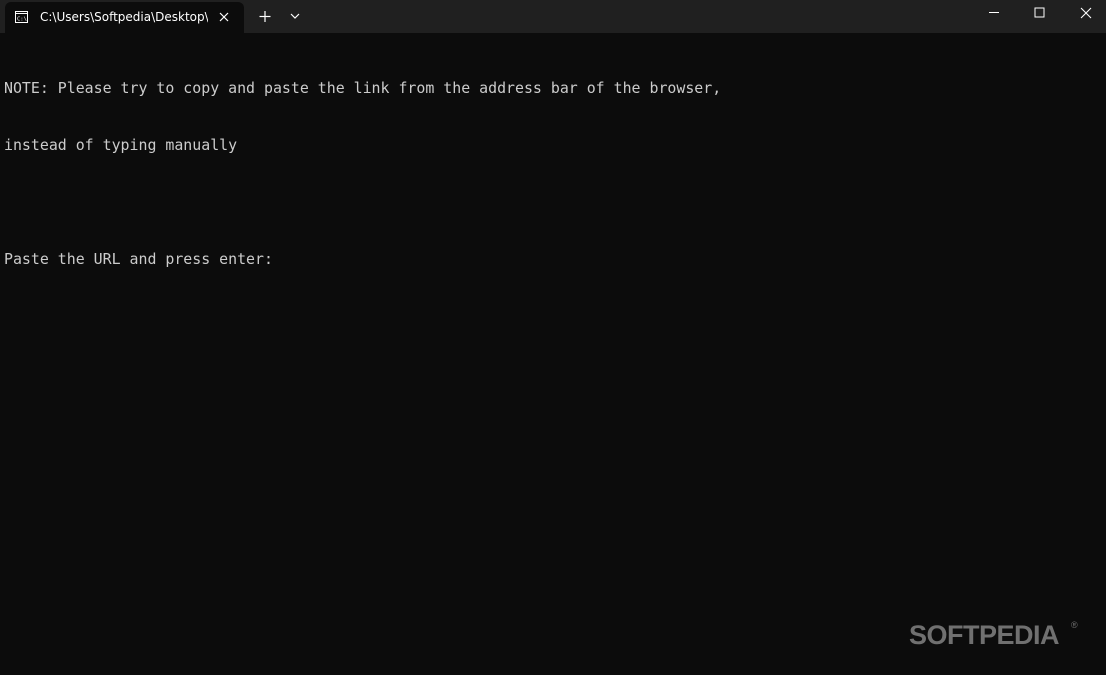 Image resolution: width=1106 pixels, height=675 pixels. What do you see at coordinates (553, 16) in the screenshot?
I see `title-bar: C:\ C:\Users\Softpedia\Desktop\url` at bounding box center [553, 16].